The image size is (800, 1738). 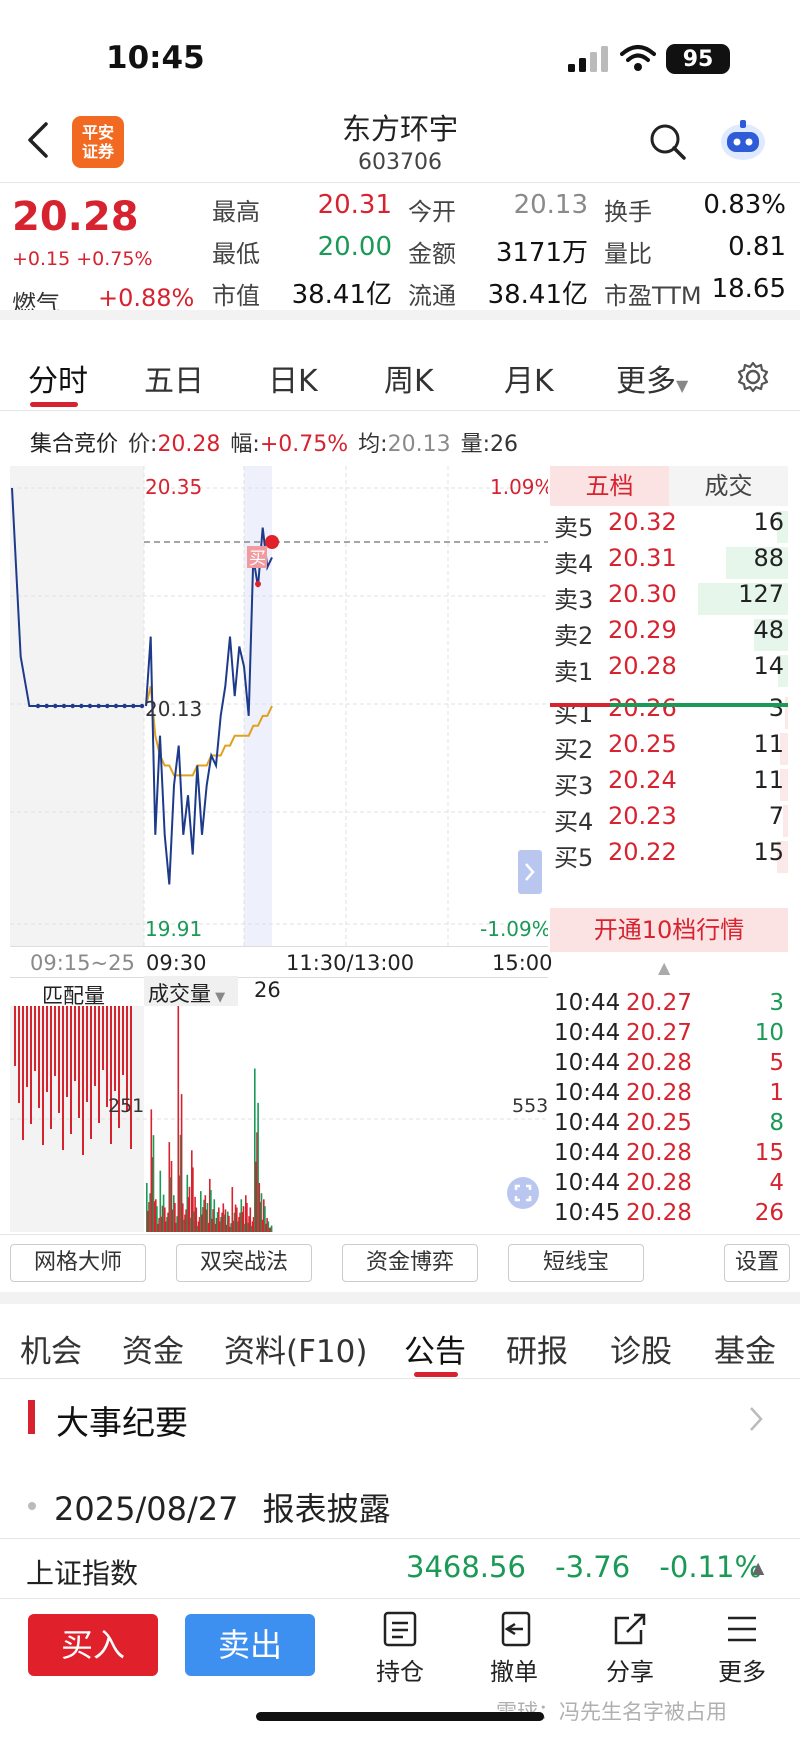 What do you see at coordinates (758, 1567) in the screenshot?
I see `index-expand-icon: ▲` at bounding box center [758, 1567].